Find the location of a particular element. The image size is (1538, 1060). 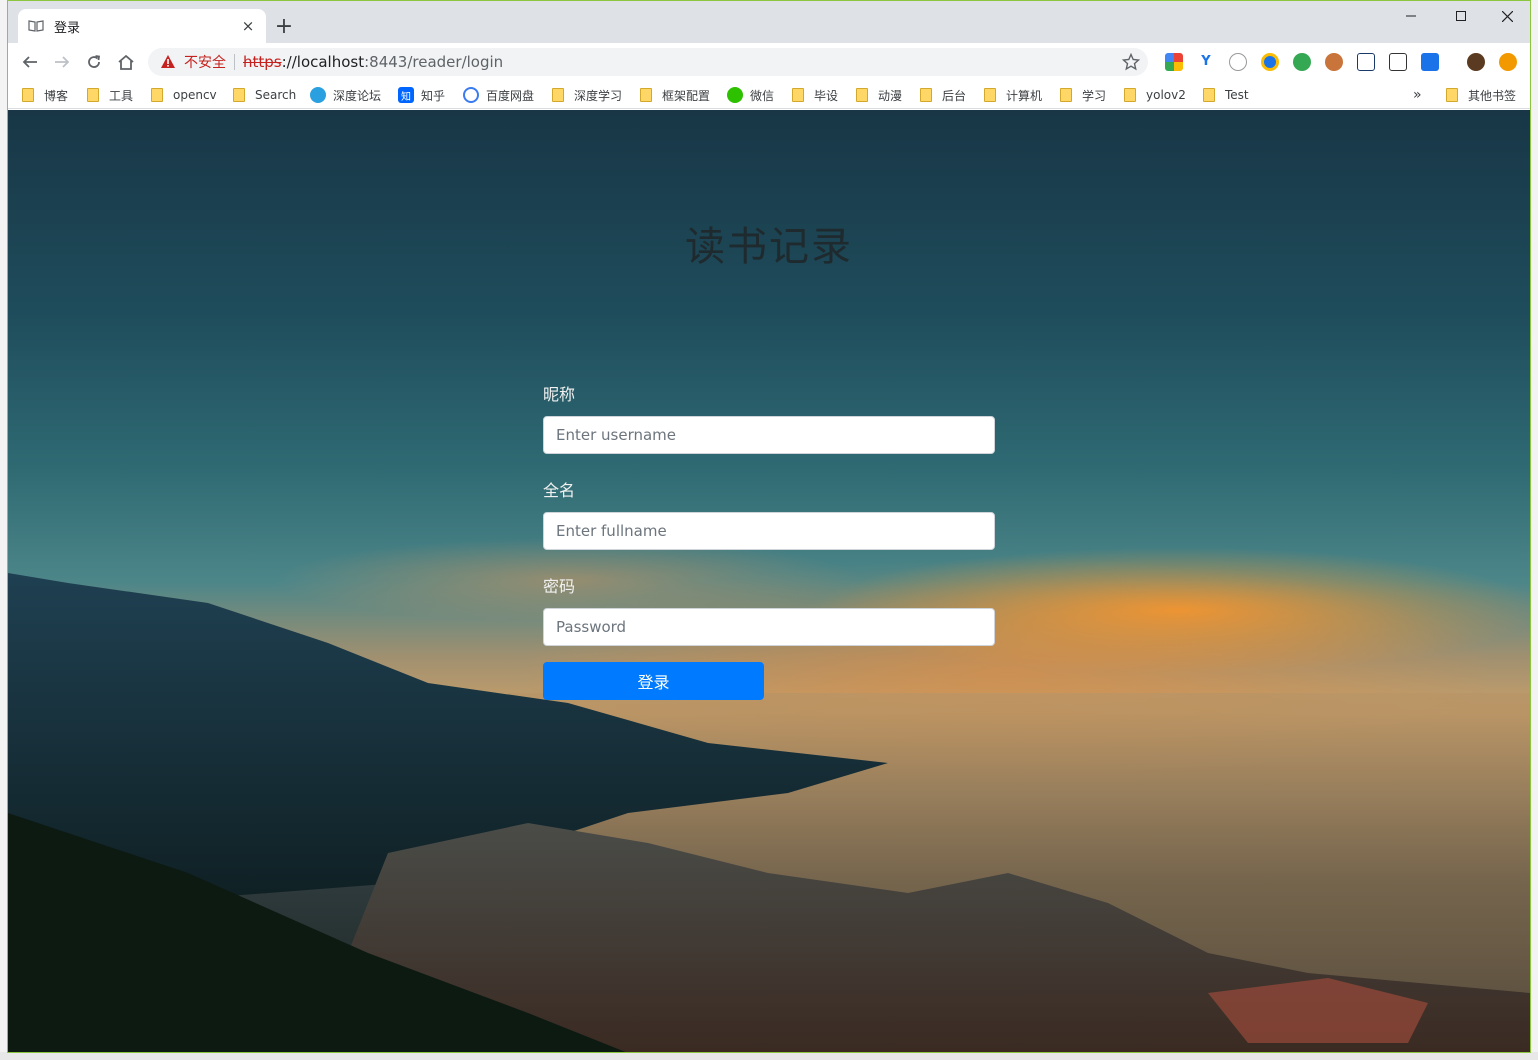

bookmark-folder: 框架配置 is located at coordinates (675, 95).